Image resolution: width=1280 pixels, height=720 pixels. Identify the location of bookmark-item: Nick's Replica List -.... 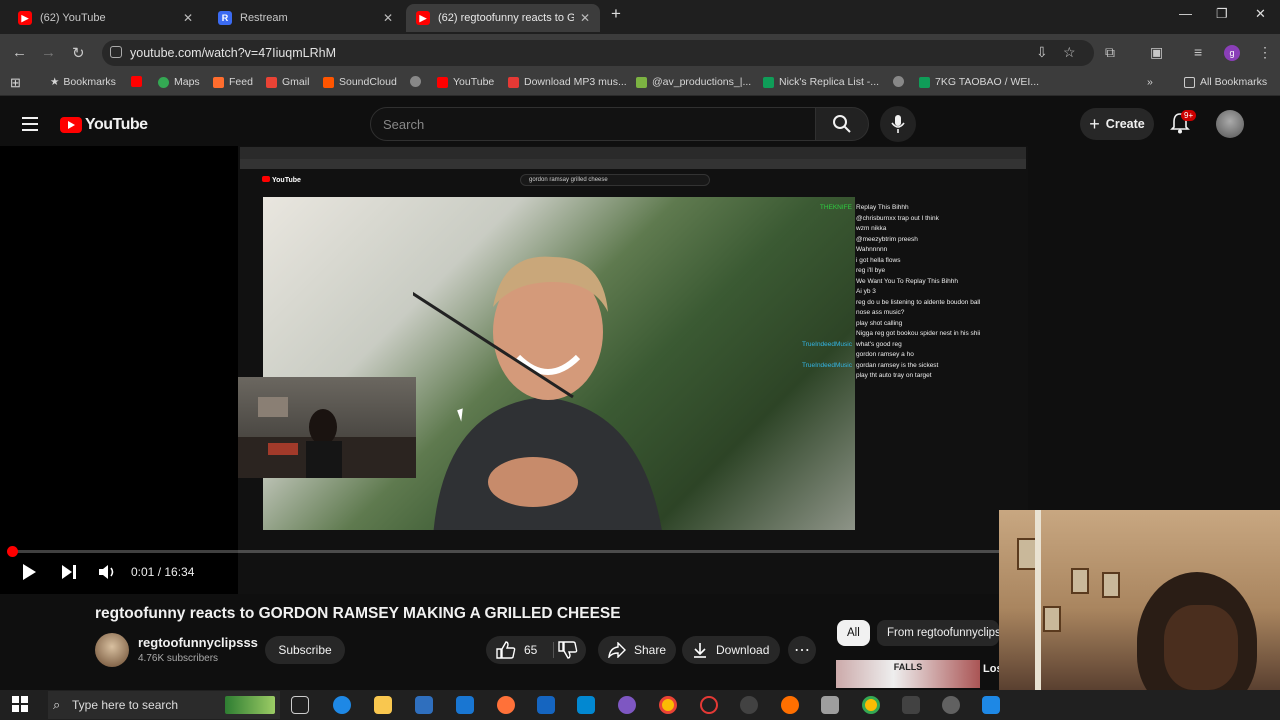
(821, 82).